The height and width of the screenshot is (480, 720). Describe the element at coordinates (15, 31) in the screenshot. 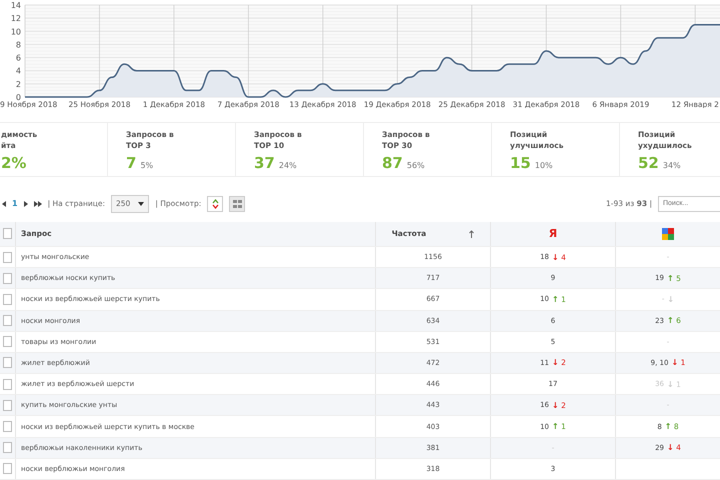

I see `y-tick-label: 10` at that location.